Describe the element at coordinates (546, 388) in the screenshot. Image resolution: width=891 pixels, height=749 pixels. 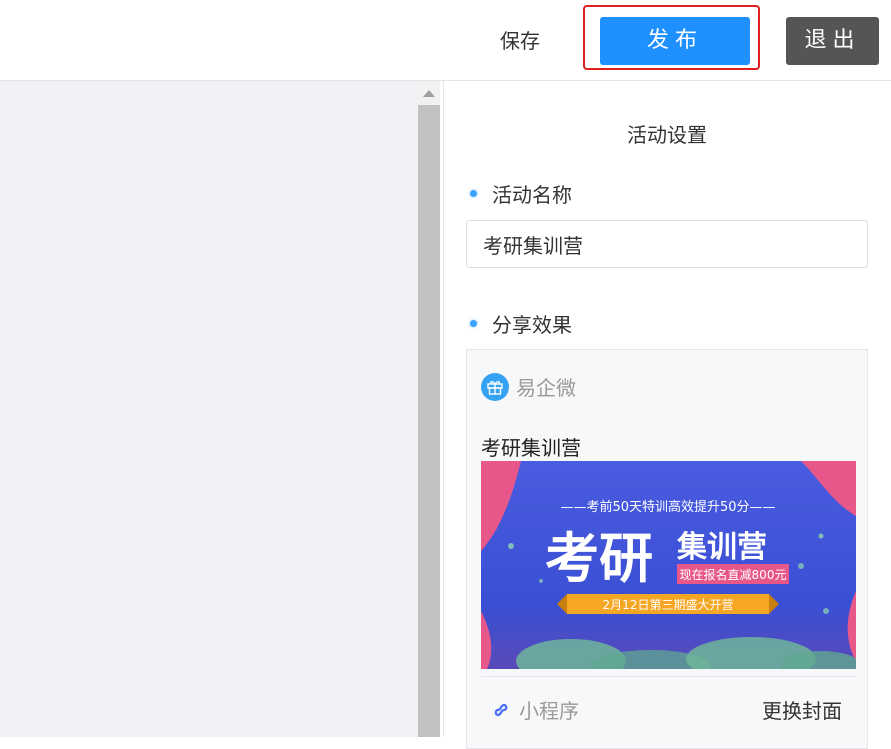
I see `brand-name: 易企微` at that location.